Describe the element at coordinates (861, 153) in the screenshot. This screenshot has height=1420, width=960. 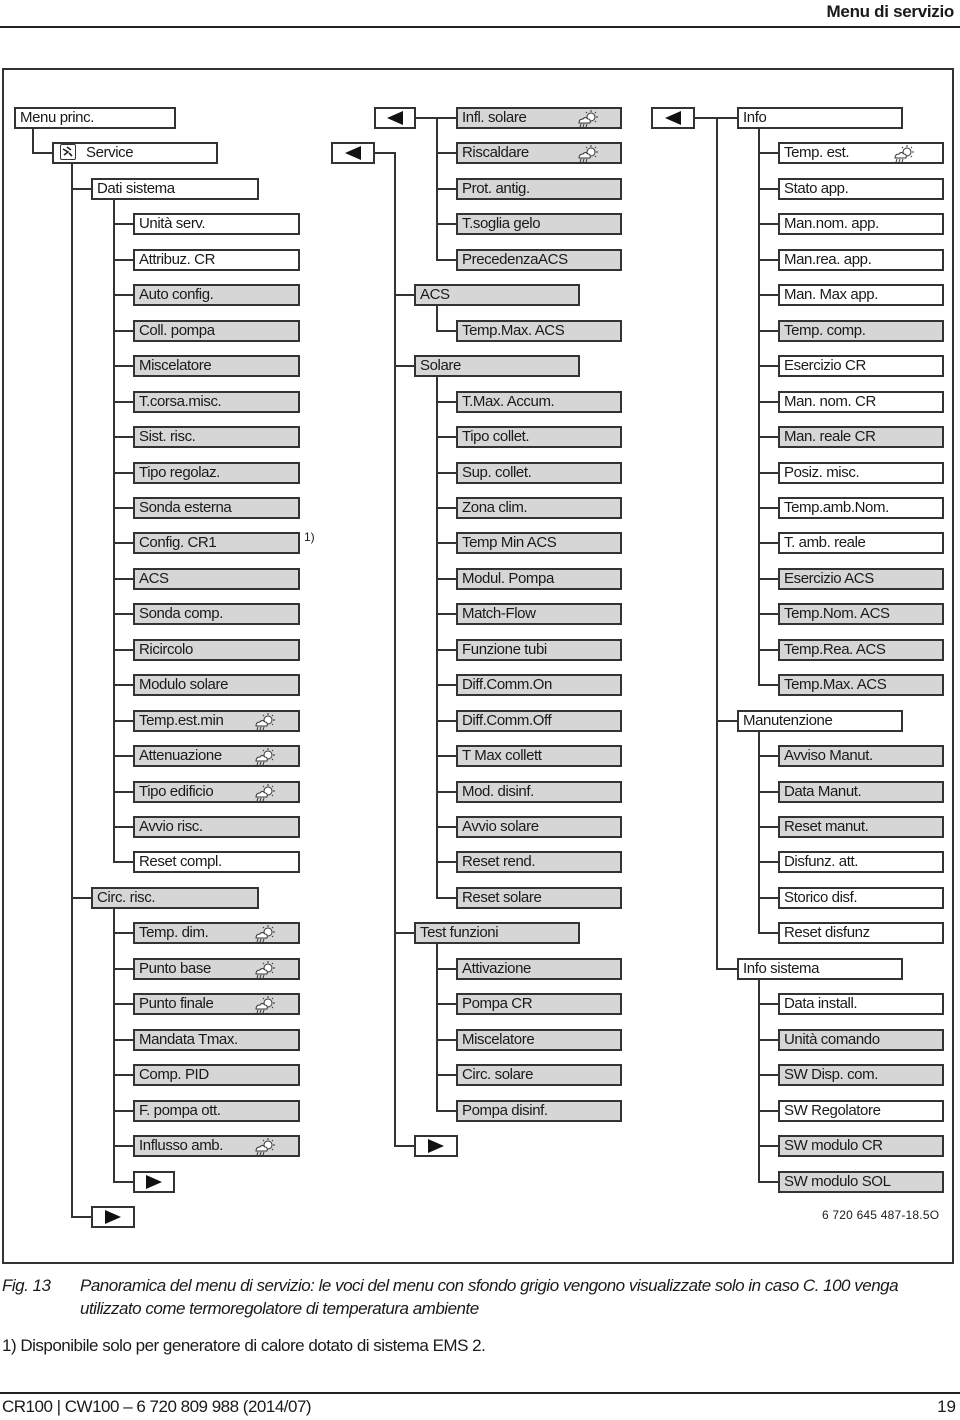
I see `menu-item-temp-est: Temp. est.` at that location.